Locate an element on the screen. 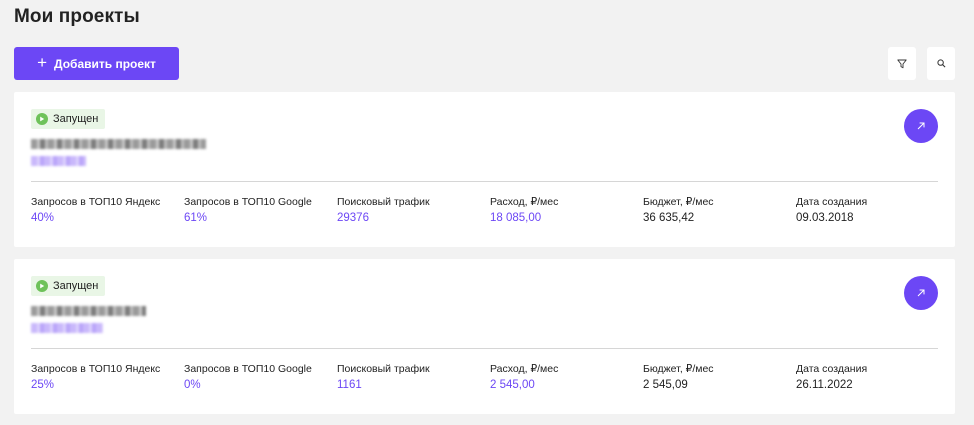 This screenshot has width=974, height=425. metric-google-top10: Запросов в ТОП10 Google 61% is located at coordinates (259, 210).